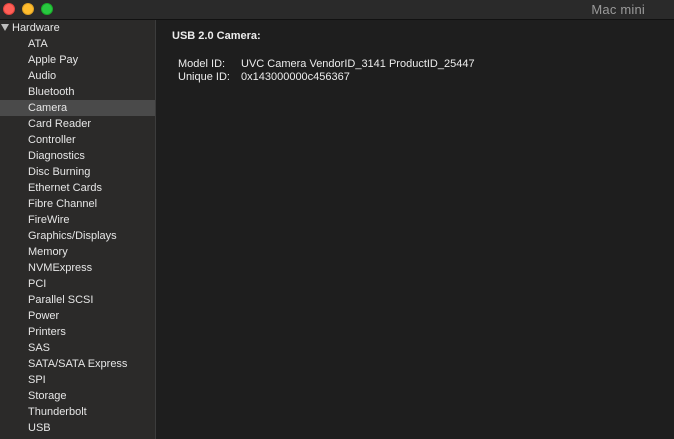 This screenshot has height=439, width=674. Describe the element at coordinates (358, 64) in the screenshot. I see `model-id-value: UVC Camera VendorID_3141 ProductID_25447` at that location.